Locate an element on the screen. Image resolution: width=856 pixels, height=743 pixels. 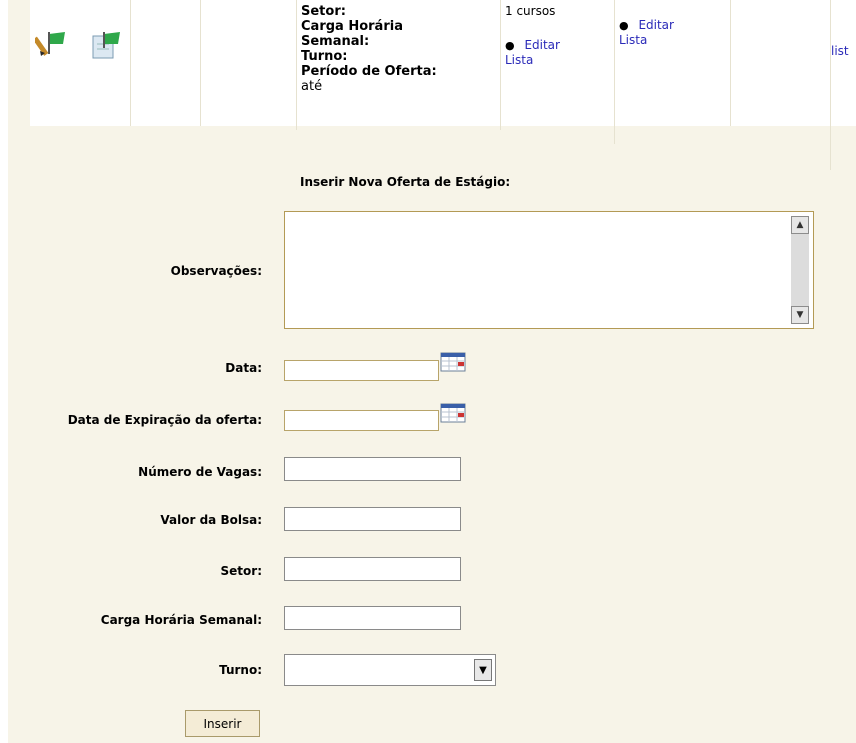
lista-truncated-cell: list is located at coordinates (843, 85).